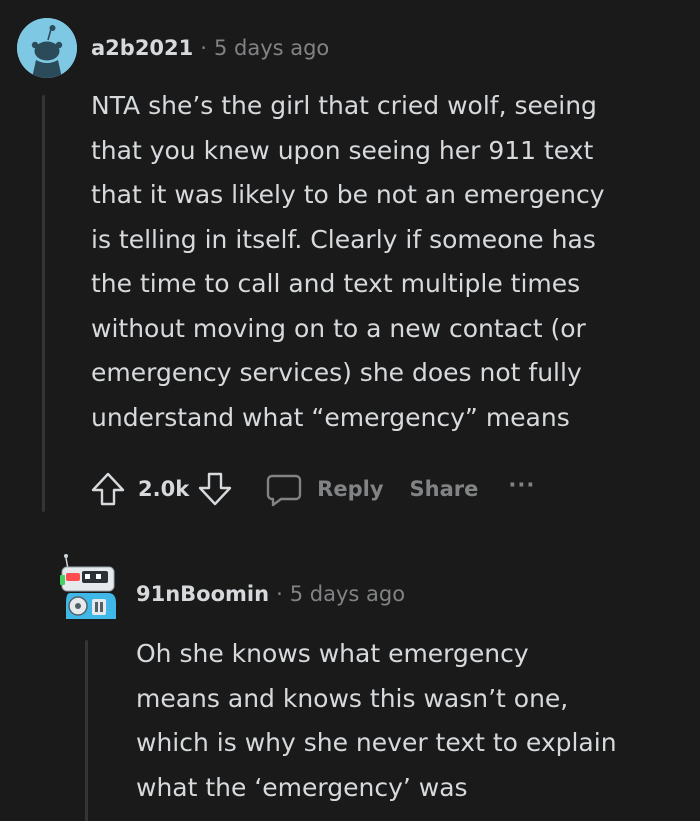 The width and height of the screenshot is (700, 821). I want to click on comment-line: Oh she knows what emergency, so click(332, 653).